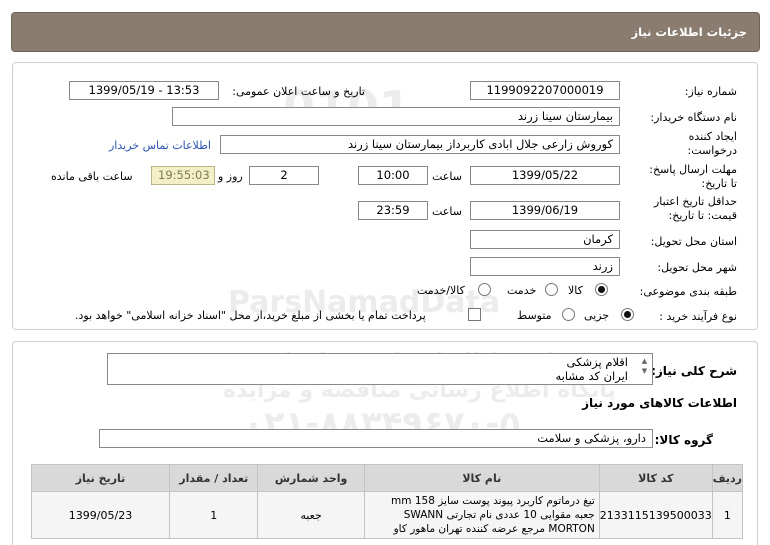 This screenshot has height=545, width=770. I want to click on province-field: کرمان, so click(545, 239).